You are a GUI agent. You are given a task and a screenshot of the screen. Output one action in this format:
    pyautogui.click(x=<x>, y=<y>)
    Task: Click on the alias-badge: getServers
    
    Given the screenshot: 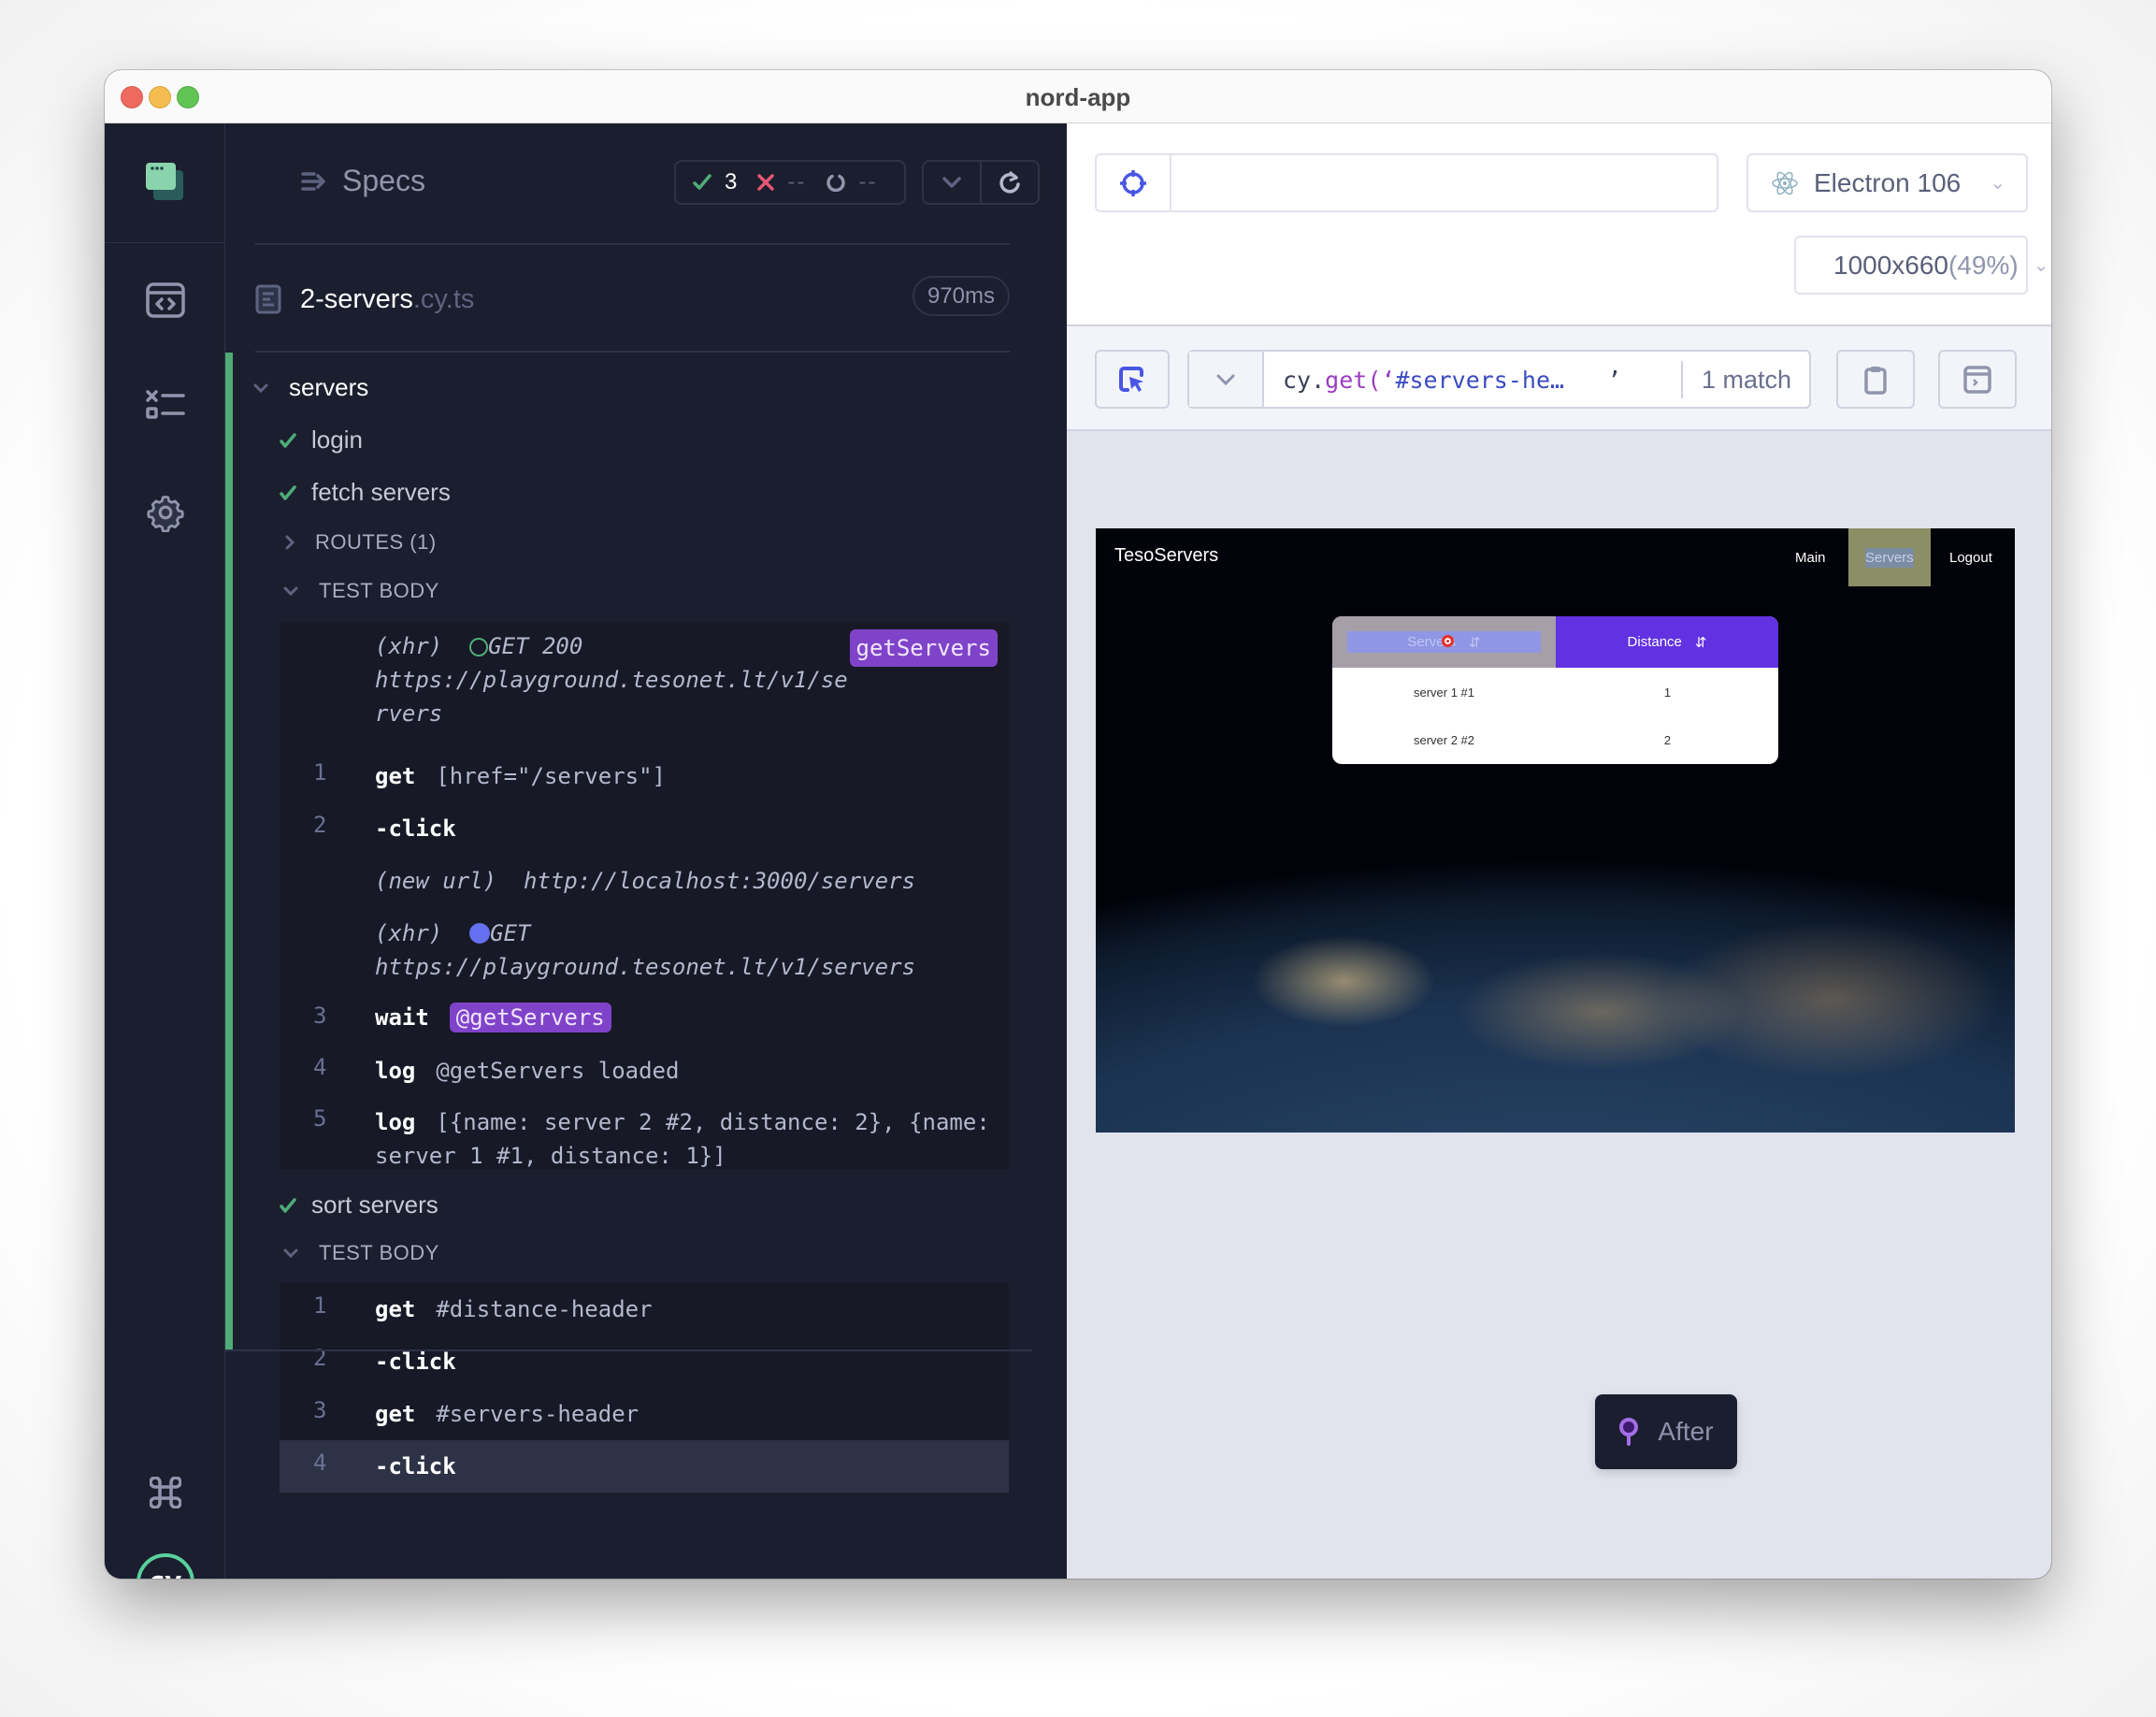 What is the action you would take?
    pyautogui.click(x=924, y=648)
    